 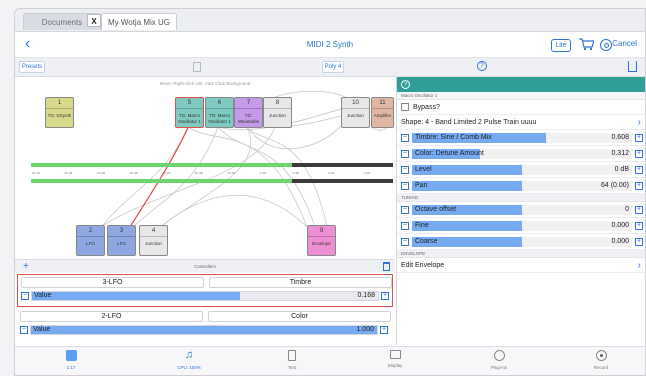 I want to click on meter-tick: -10 dB, so click(x=231, y=173).